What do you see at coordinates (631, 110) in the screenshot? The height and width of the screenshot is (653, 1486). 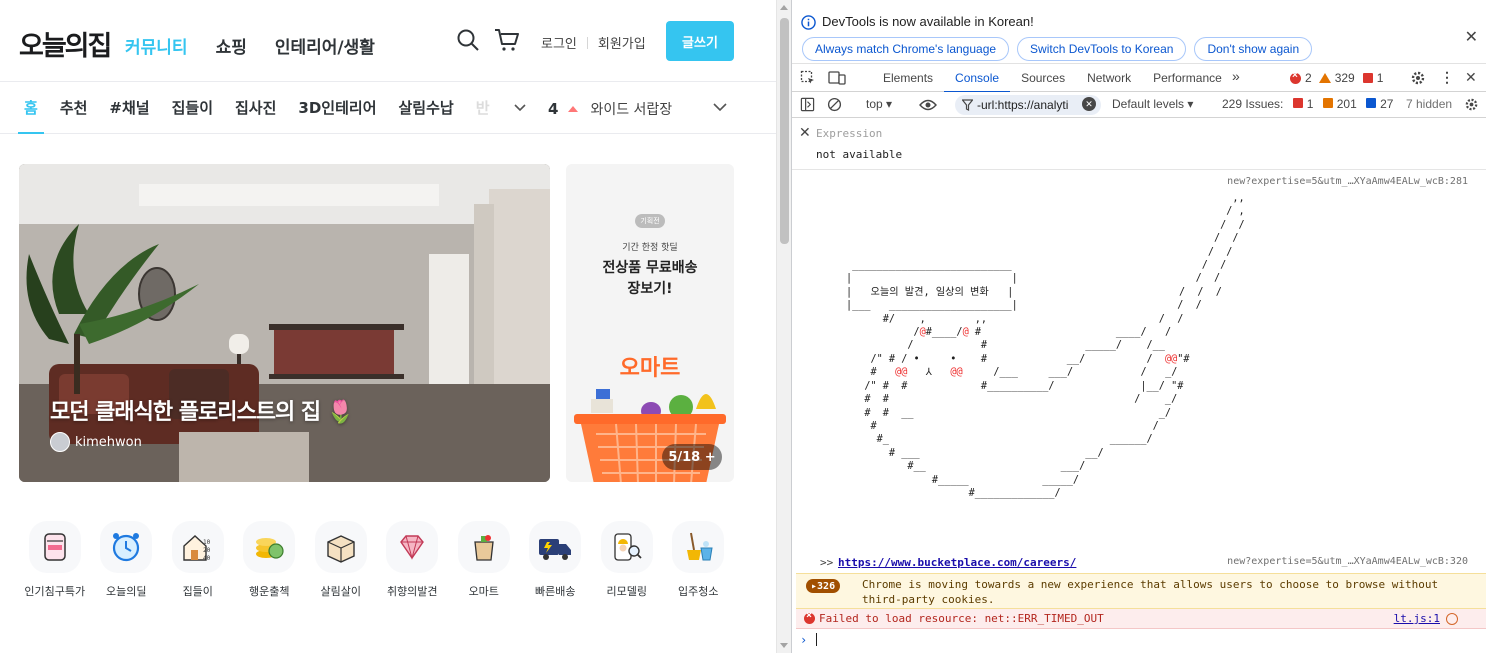 I see `ranking-keyword: 와이드 서랍장` at bounding box center [631, 110].